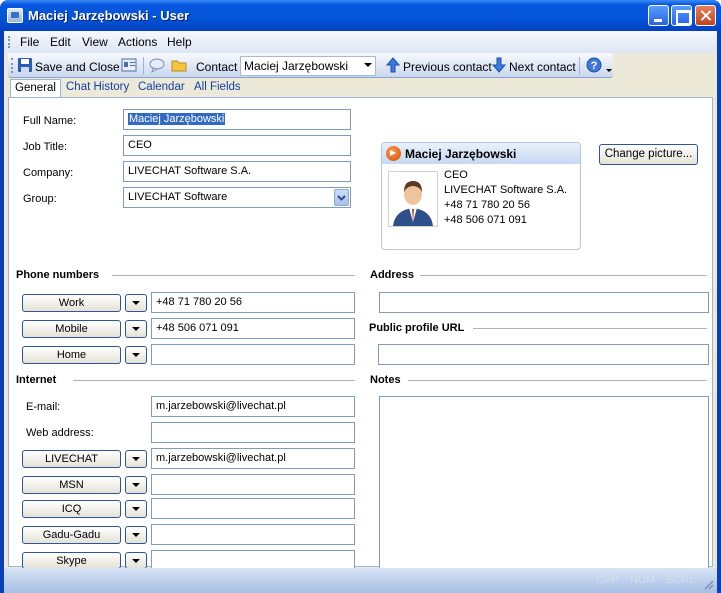 The width and height of the screenshot is (721, 593). What do you see at coordinates (253, 432) in the screenshot?
I see `web-address-field` at bounding box center [253, 432].